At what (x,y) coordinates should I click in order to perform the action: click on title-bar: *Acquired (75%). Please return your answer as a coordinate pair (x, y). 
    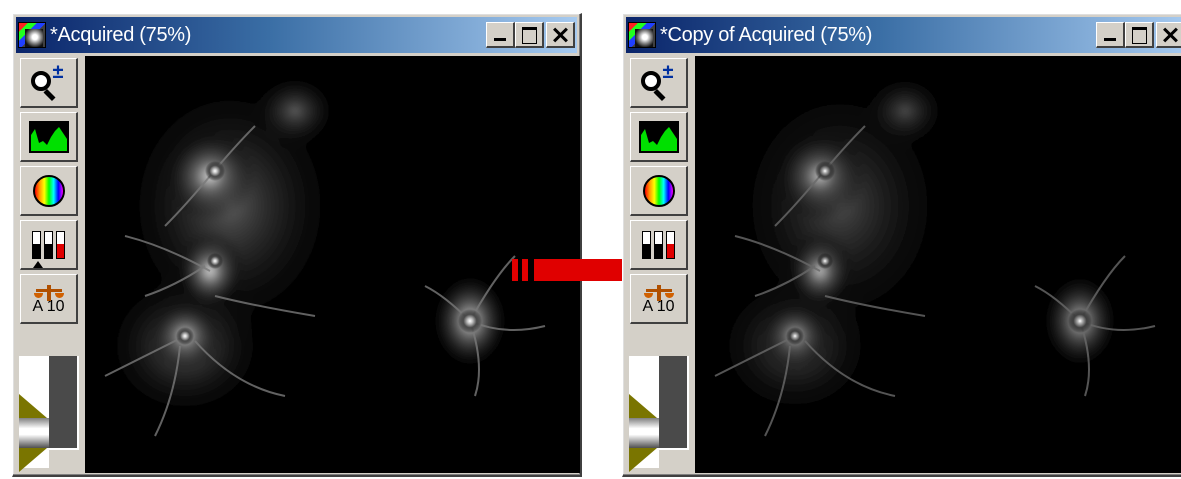
    Looking at the image, I should click on (296, 35).